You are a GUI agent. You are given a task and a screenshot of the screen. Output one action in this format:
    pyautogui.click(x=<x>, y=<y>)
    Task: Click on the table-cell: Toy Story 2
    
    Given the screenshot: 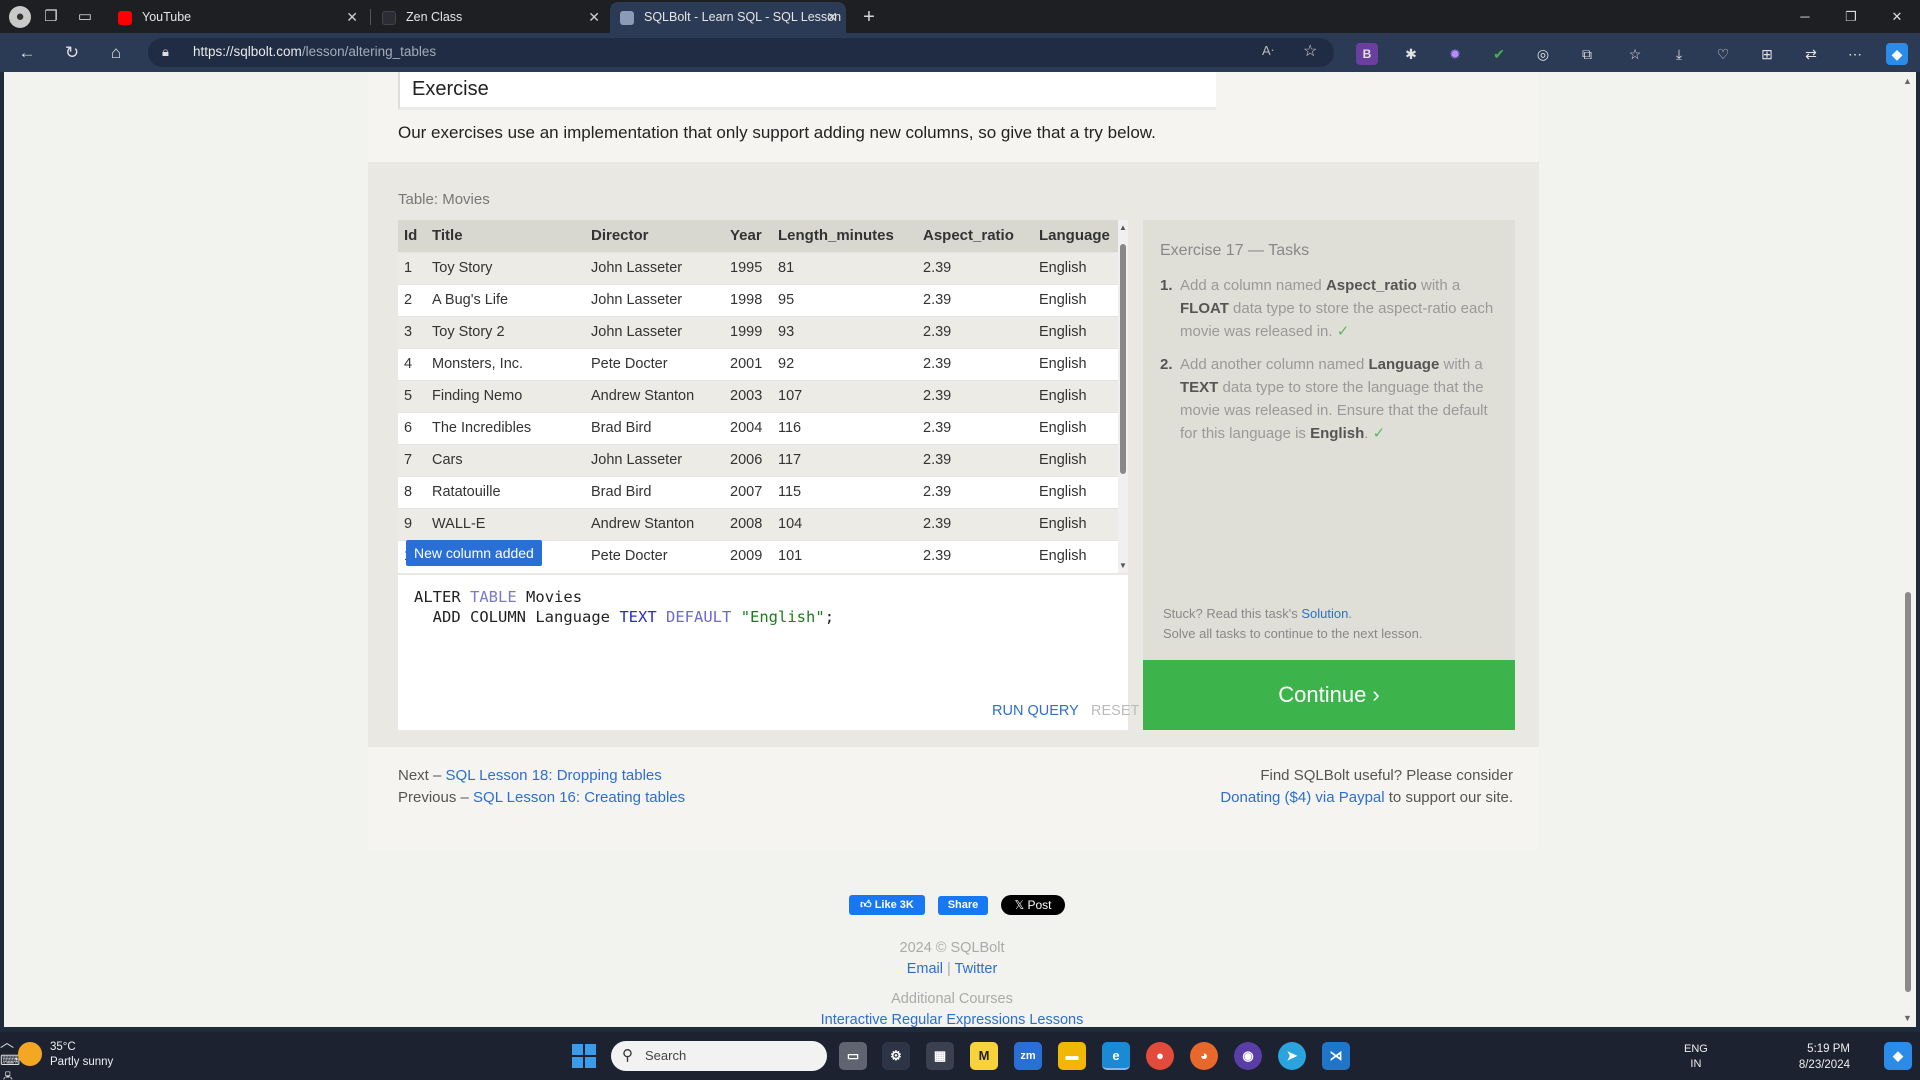 What is the action you would take?
    pyautogui.click(x=505, y=331)
    